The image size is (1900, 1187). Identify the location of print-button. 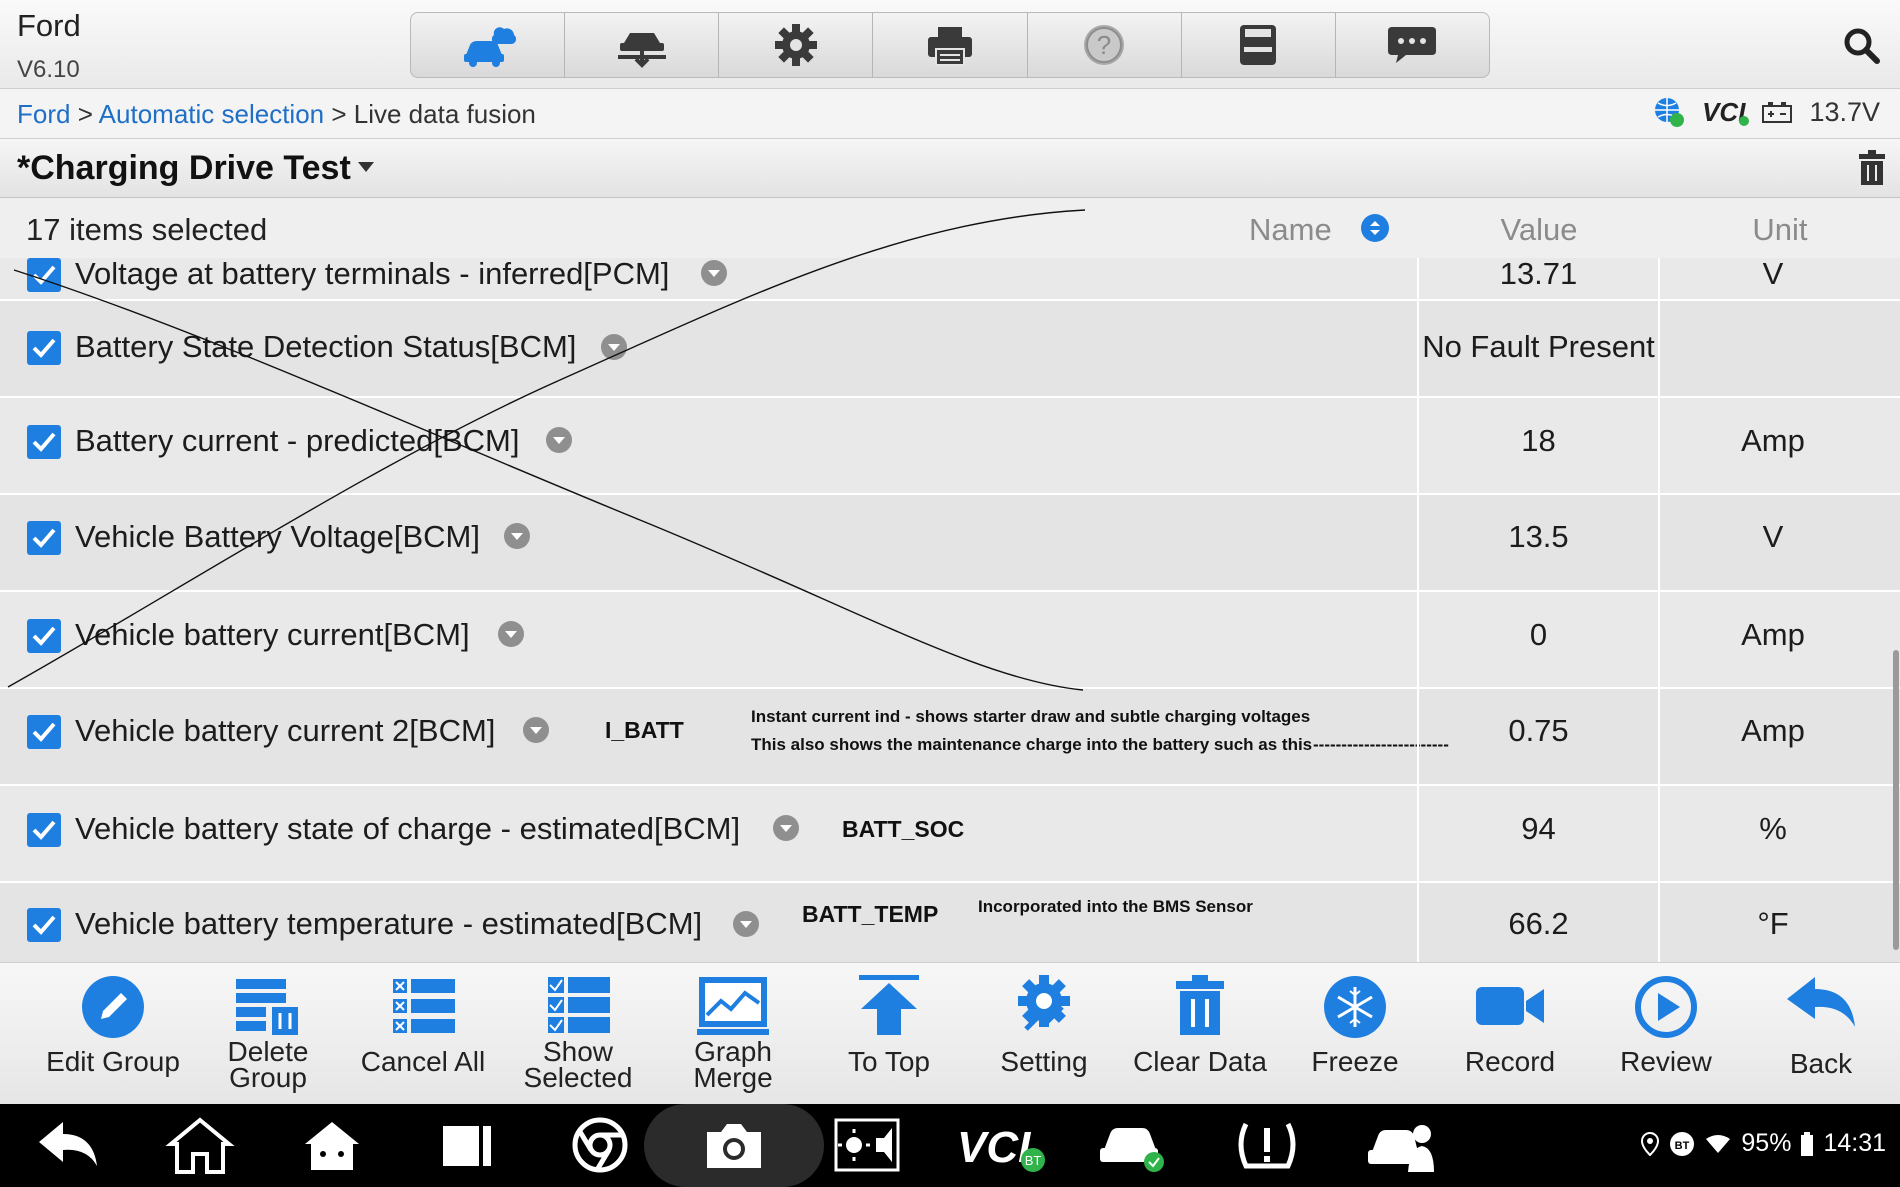
(950, 45).